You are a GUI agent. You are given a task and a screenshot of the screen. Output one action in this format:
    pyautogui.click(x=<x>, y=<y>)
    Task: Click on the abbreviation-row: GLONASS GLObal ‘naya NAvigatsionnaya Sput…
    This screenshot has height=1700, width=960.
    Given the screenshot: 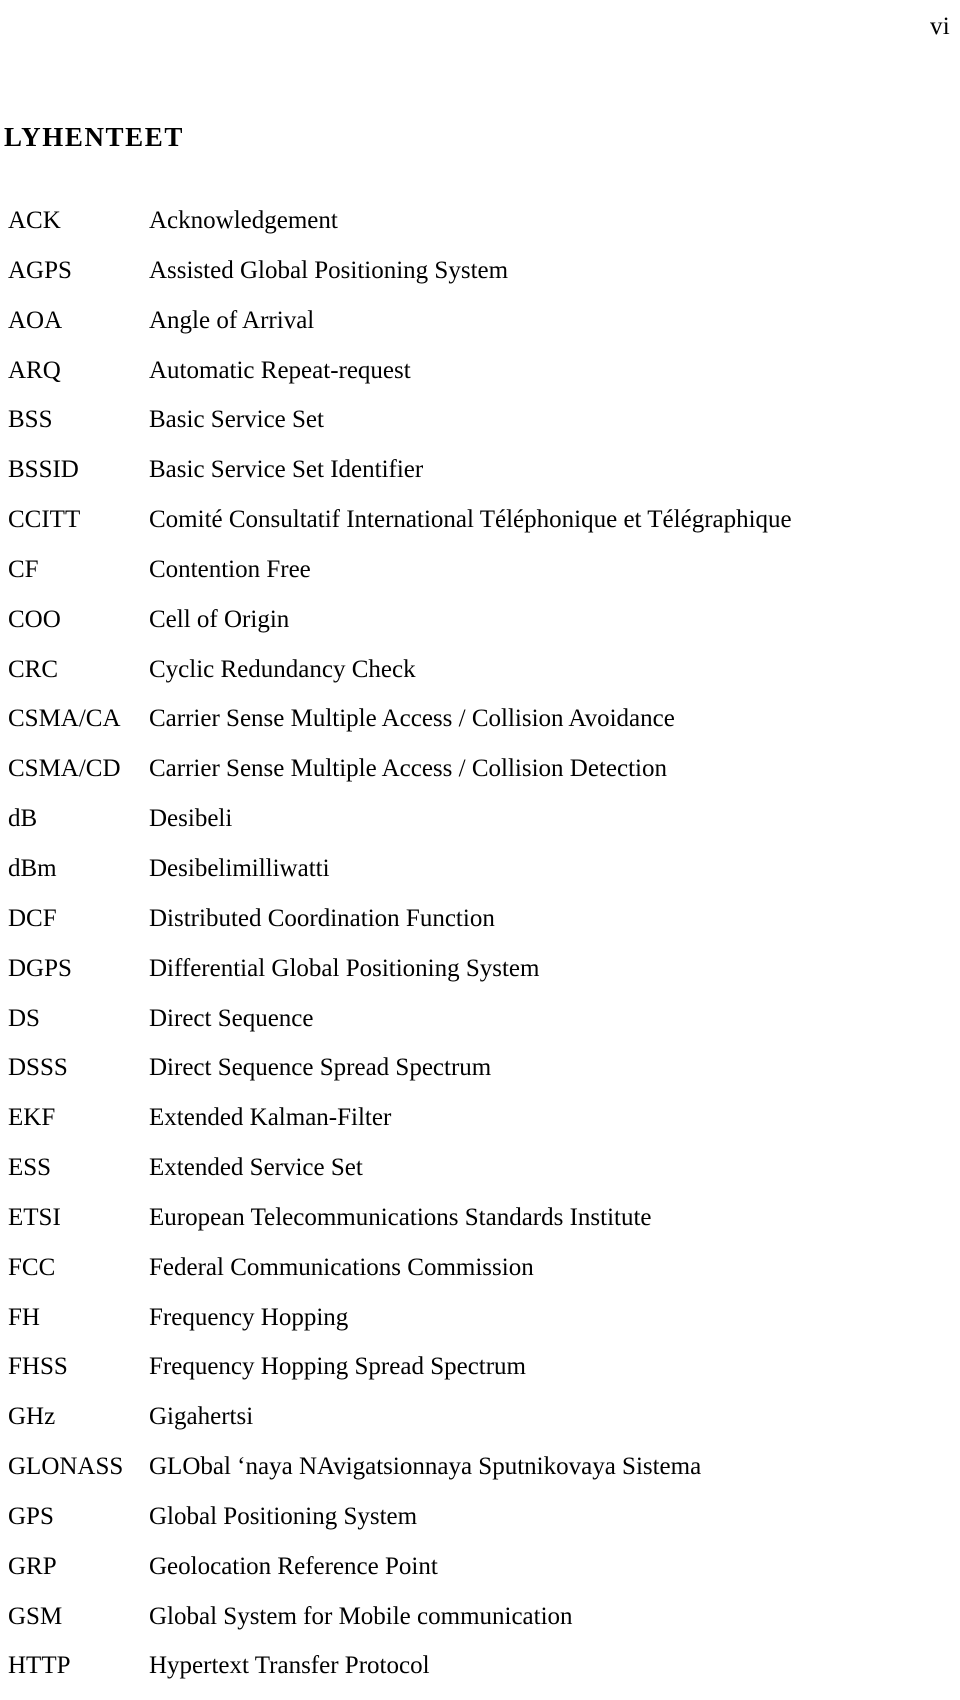 What is the action you would take?
    pyautogui.click(x=480, y=1476)
    